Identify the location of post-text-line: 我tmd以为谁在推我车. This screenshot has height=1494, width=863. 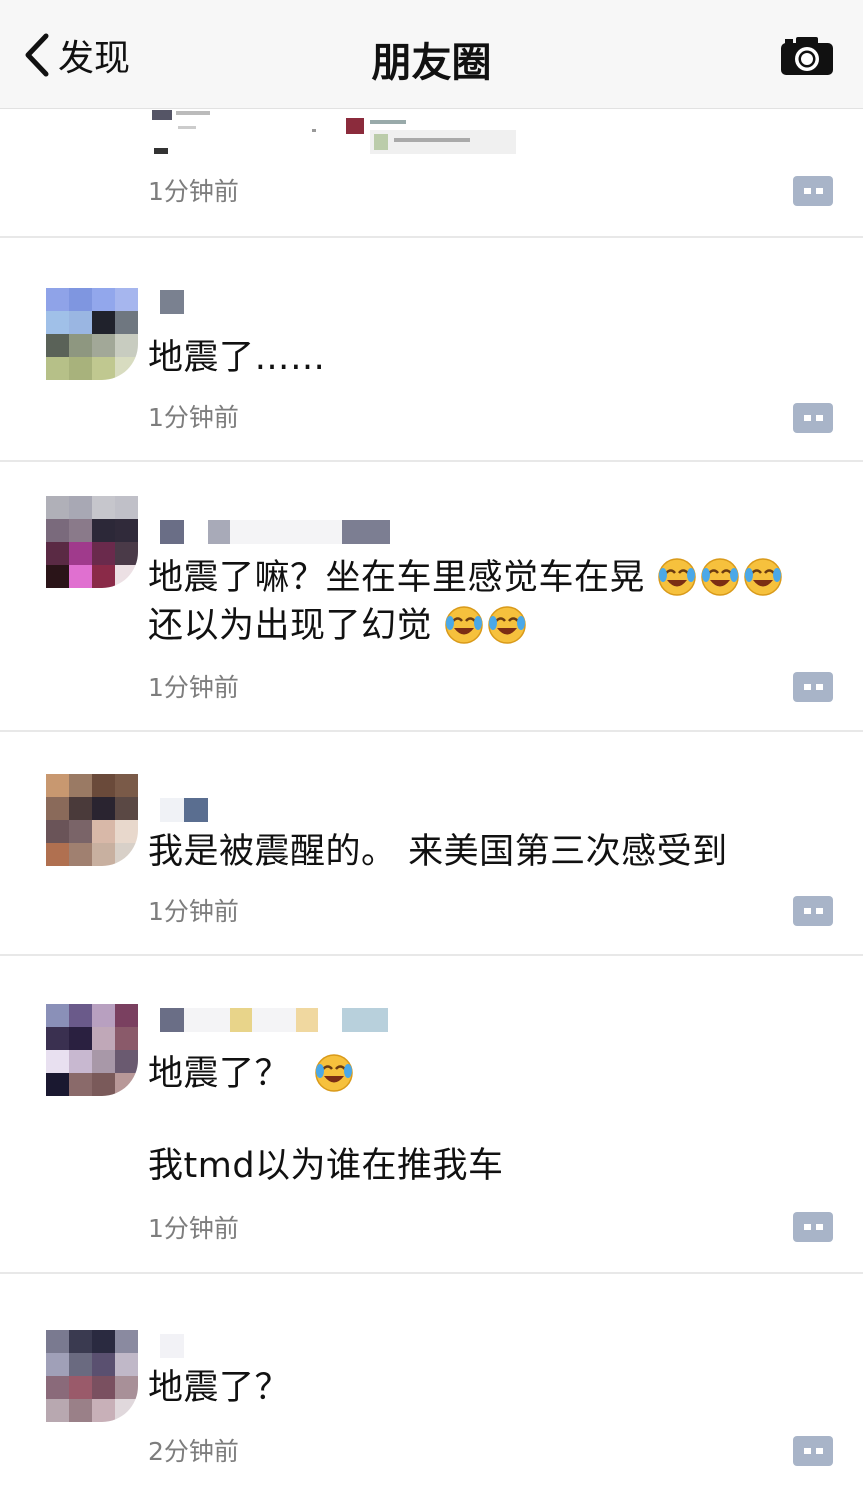
(326, 1166).